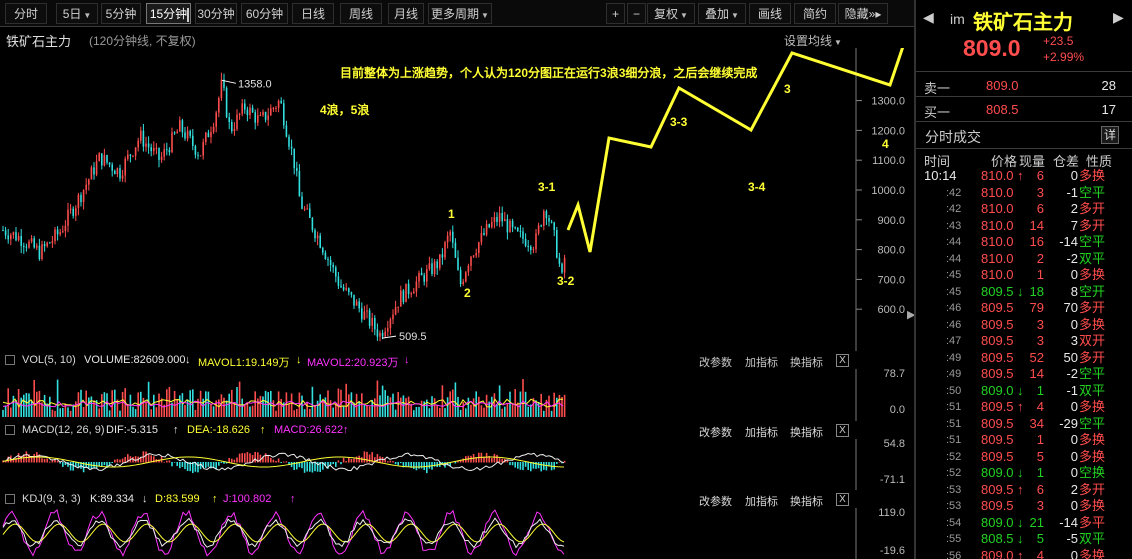 The image size is (1132, 559). Describe the element at coordinates (467, 293) in the screenshot. I see `wave-label: 2` at that location.